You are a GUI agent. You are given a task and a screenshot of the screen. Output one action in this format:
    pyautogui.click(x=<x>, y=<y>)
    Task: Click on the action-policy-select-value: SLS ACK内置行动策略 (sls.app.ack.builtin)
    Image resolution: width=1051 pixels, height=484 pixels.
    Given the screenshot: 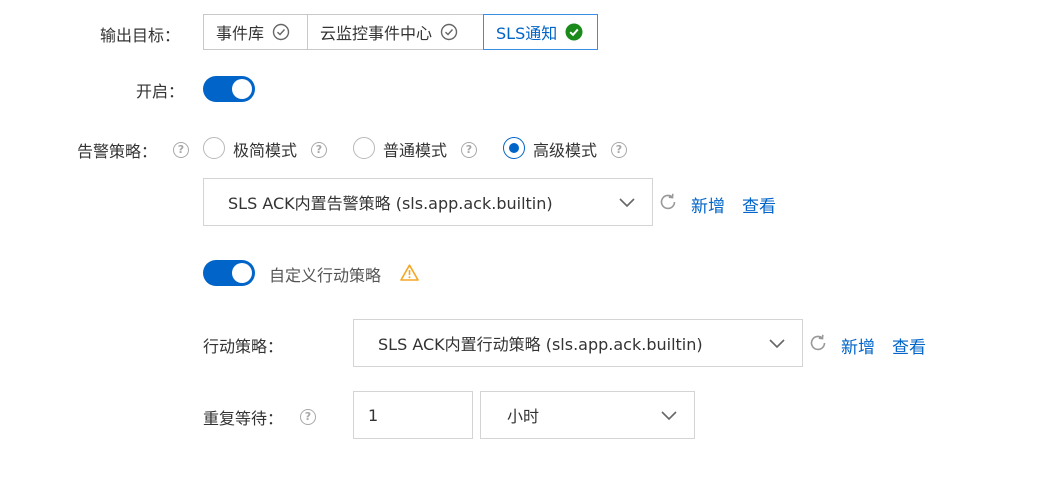 What is the action you would take?
    pyautogui.click(x=540, y=344)
    